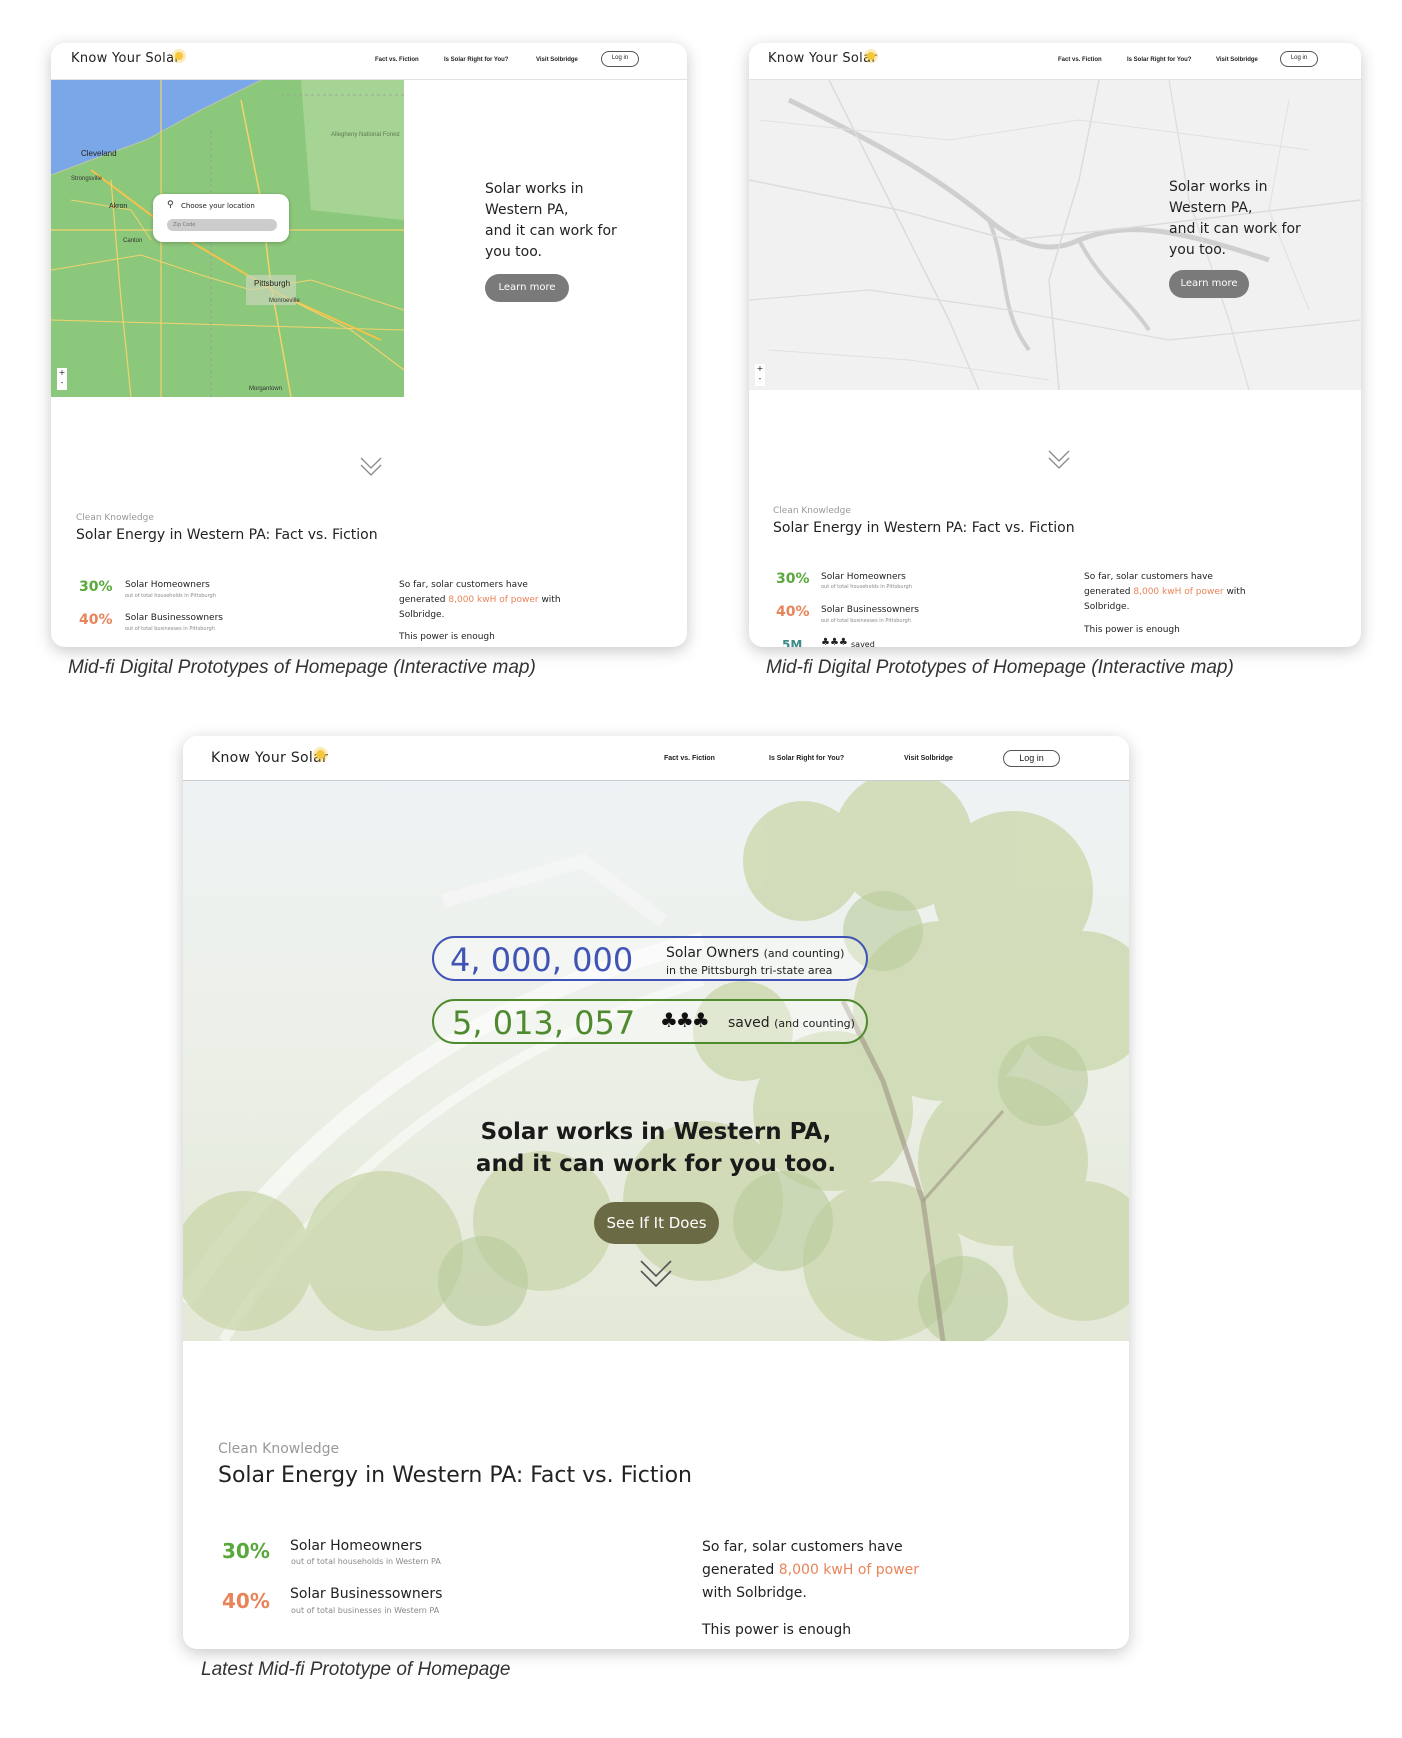 Image resolution: width=1402 pixels, height=1738 pixels. Describe the element at coordinates (222, 225) in the screenshot. I see `zip-input: Zip Code` at that location.